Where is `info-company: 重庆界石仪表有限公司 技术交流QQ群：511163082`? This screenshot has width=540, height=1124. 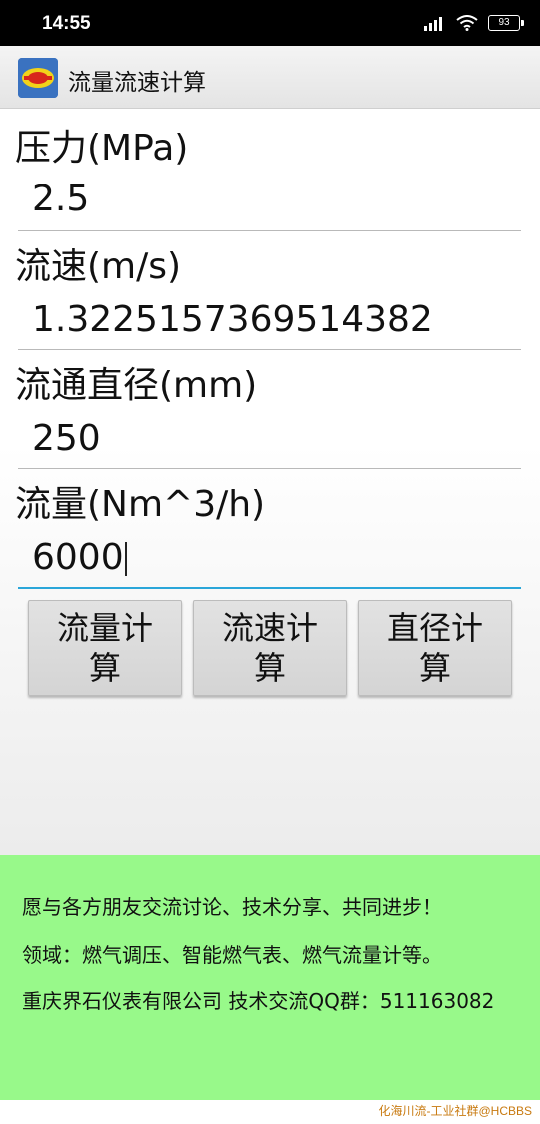
info-company: 重庆界石仪表有限公司 技术交流QQ群：511163082 is located at coordinates (258, 1001).